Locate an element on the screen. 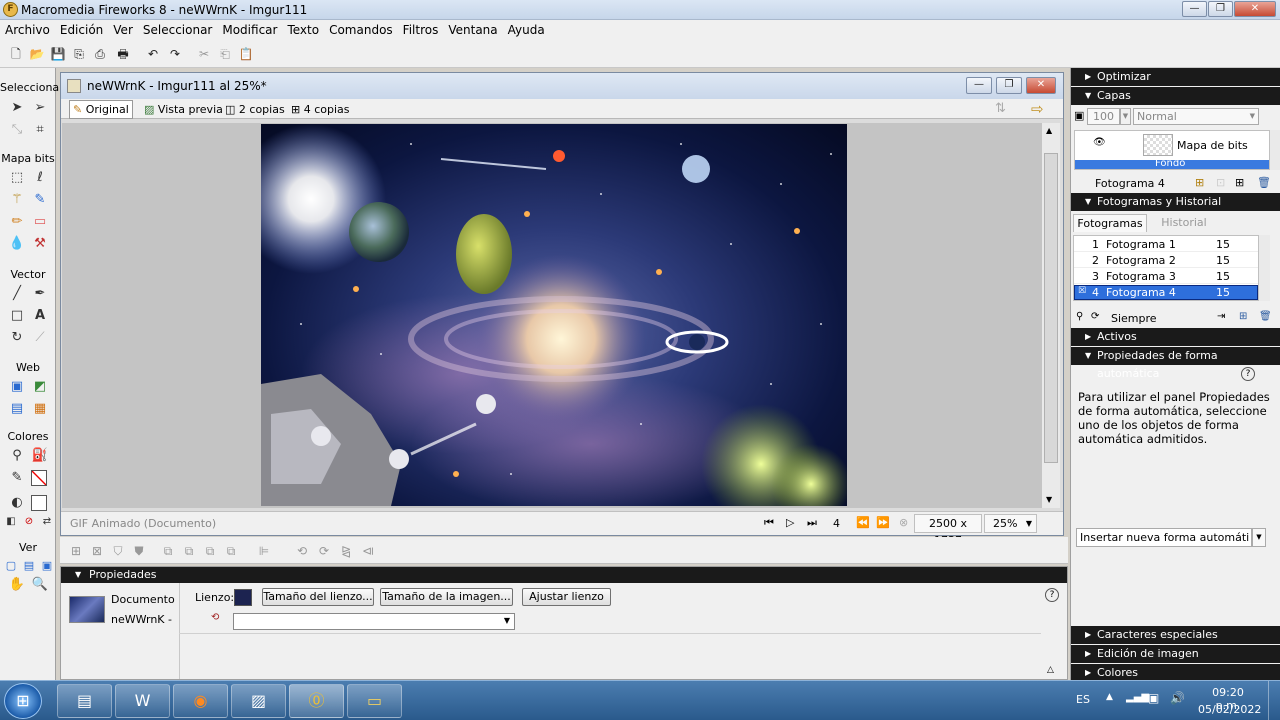  layer-lock-icon: ▣ is located at coordinates (1079, 115).